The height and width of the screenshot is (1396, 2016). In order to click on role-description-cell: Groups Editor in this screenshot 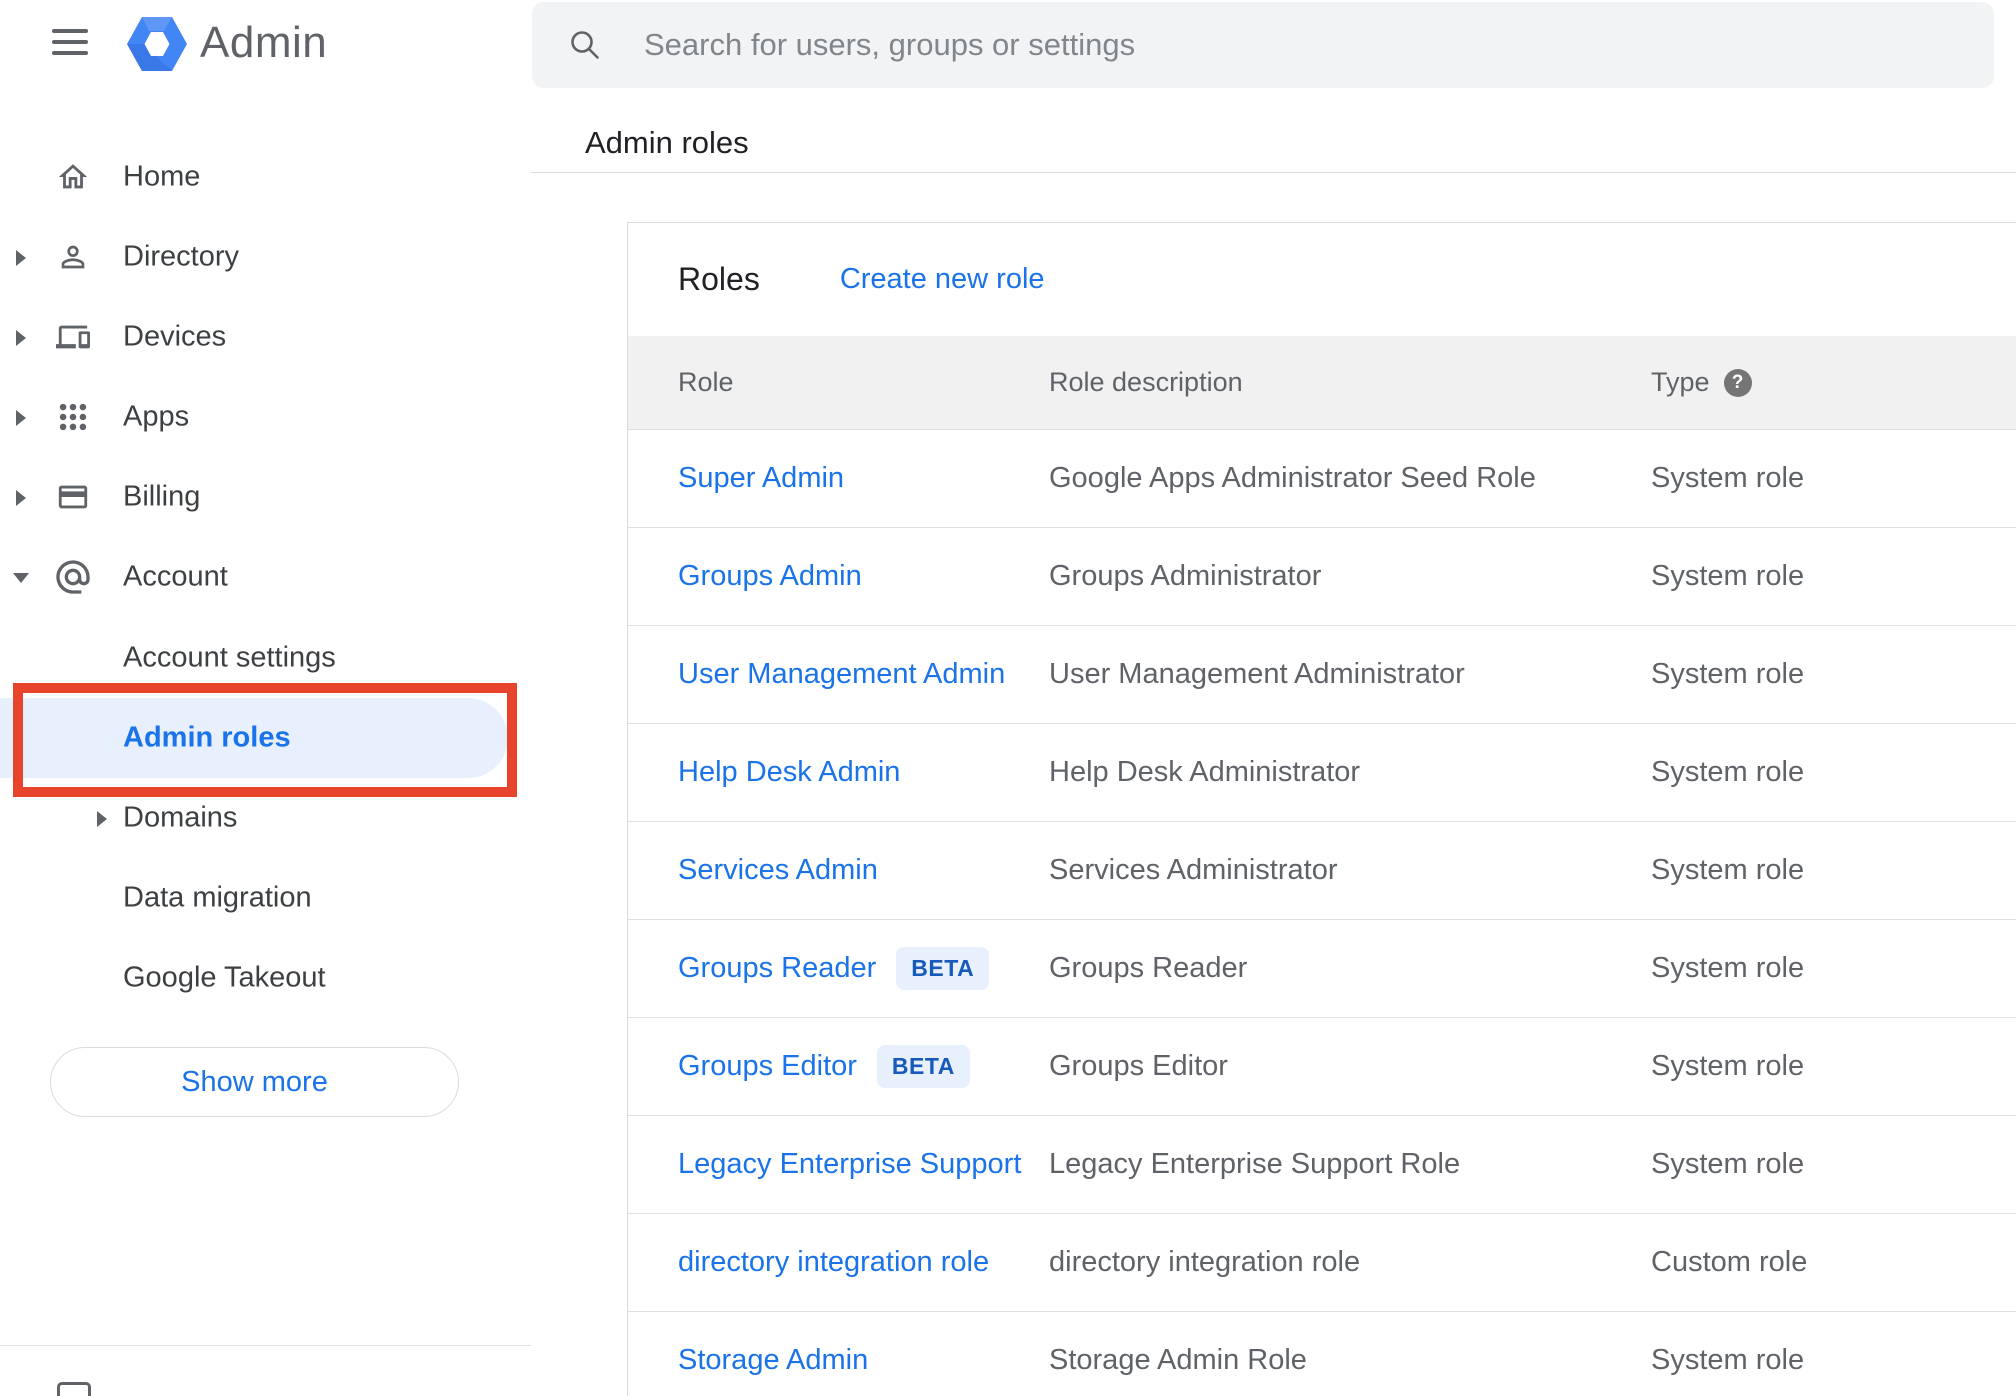, I will do `click(1138, 1066)`.